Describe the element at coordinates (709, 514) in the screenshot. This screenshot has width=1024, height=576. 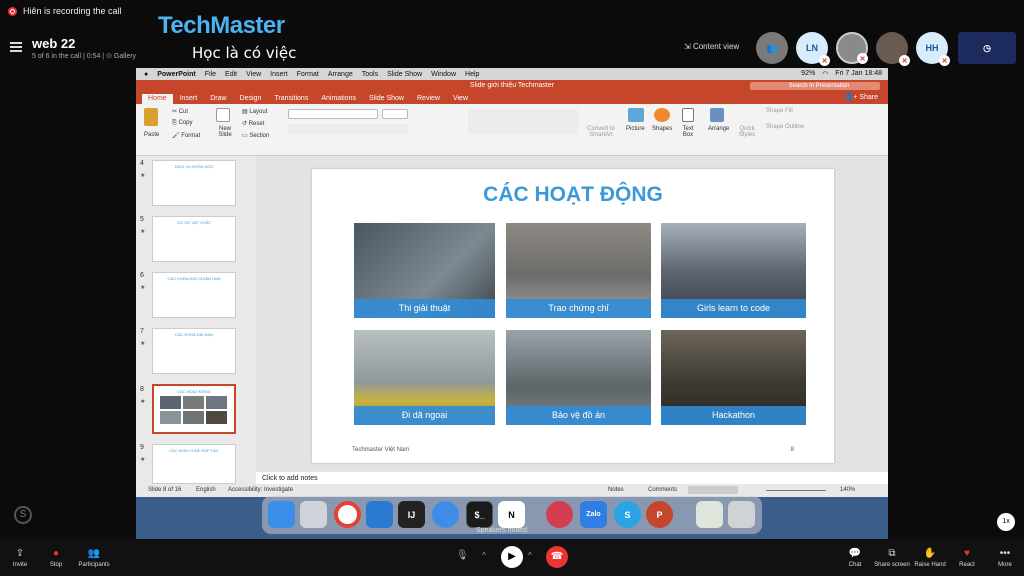
I see `preview-icon` at that location.